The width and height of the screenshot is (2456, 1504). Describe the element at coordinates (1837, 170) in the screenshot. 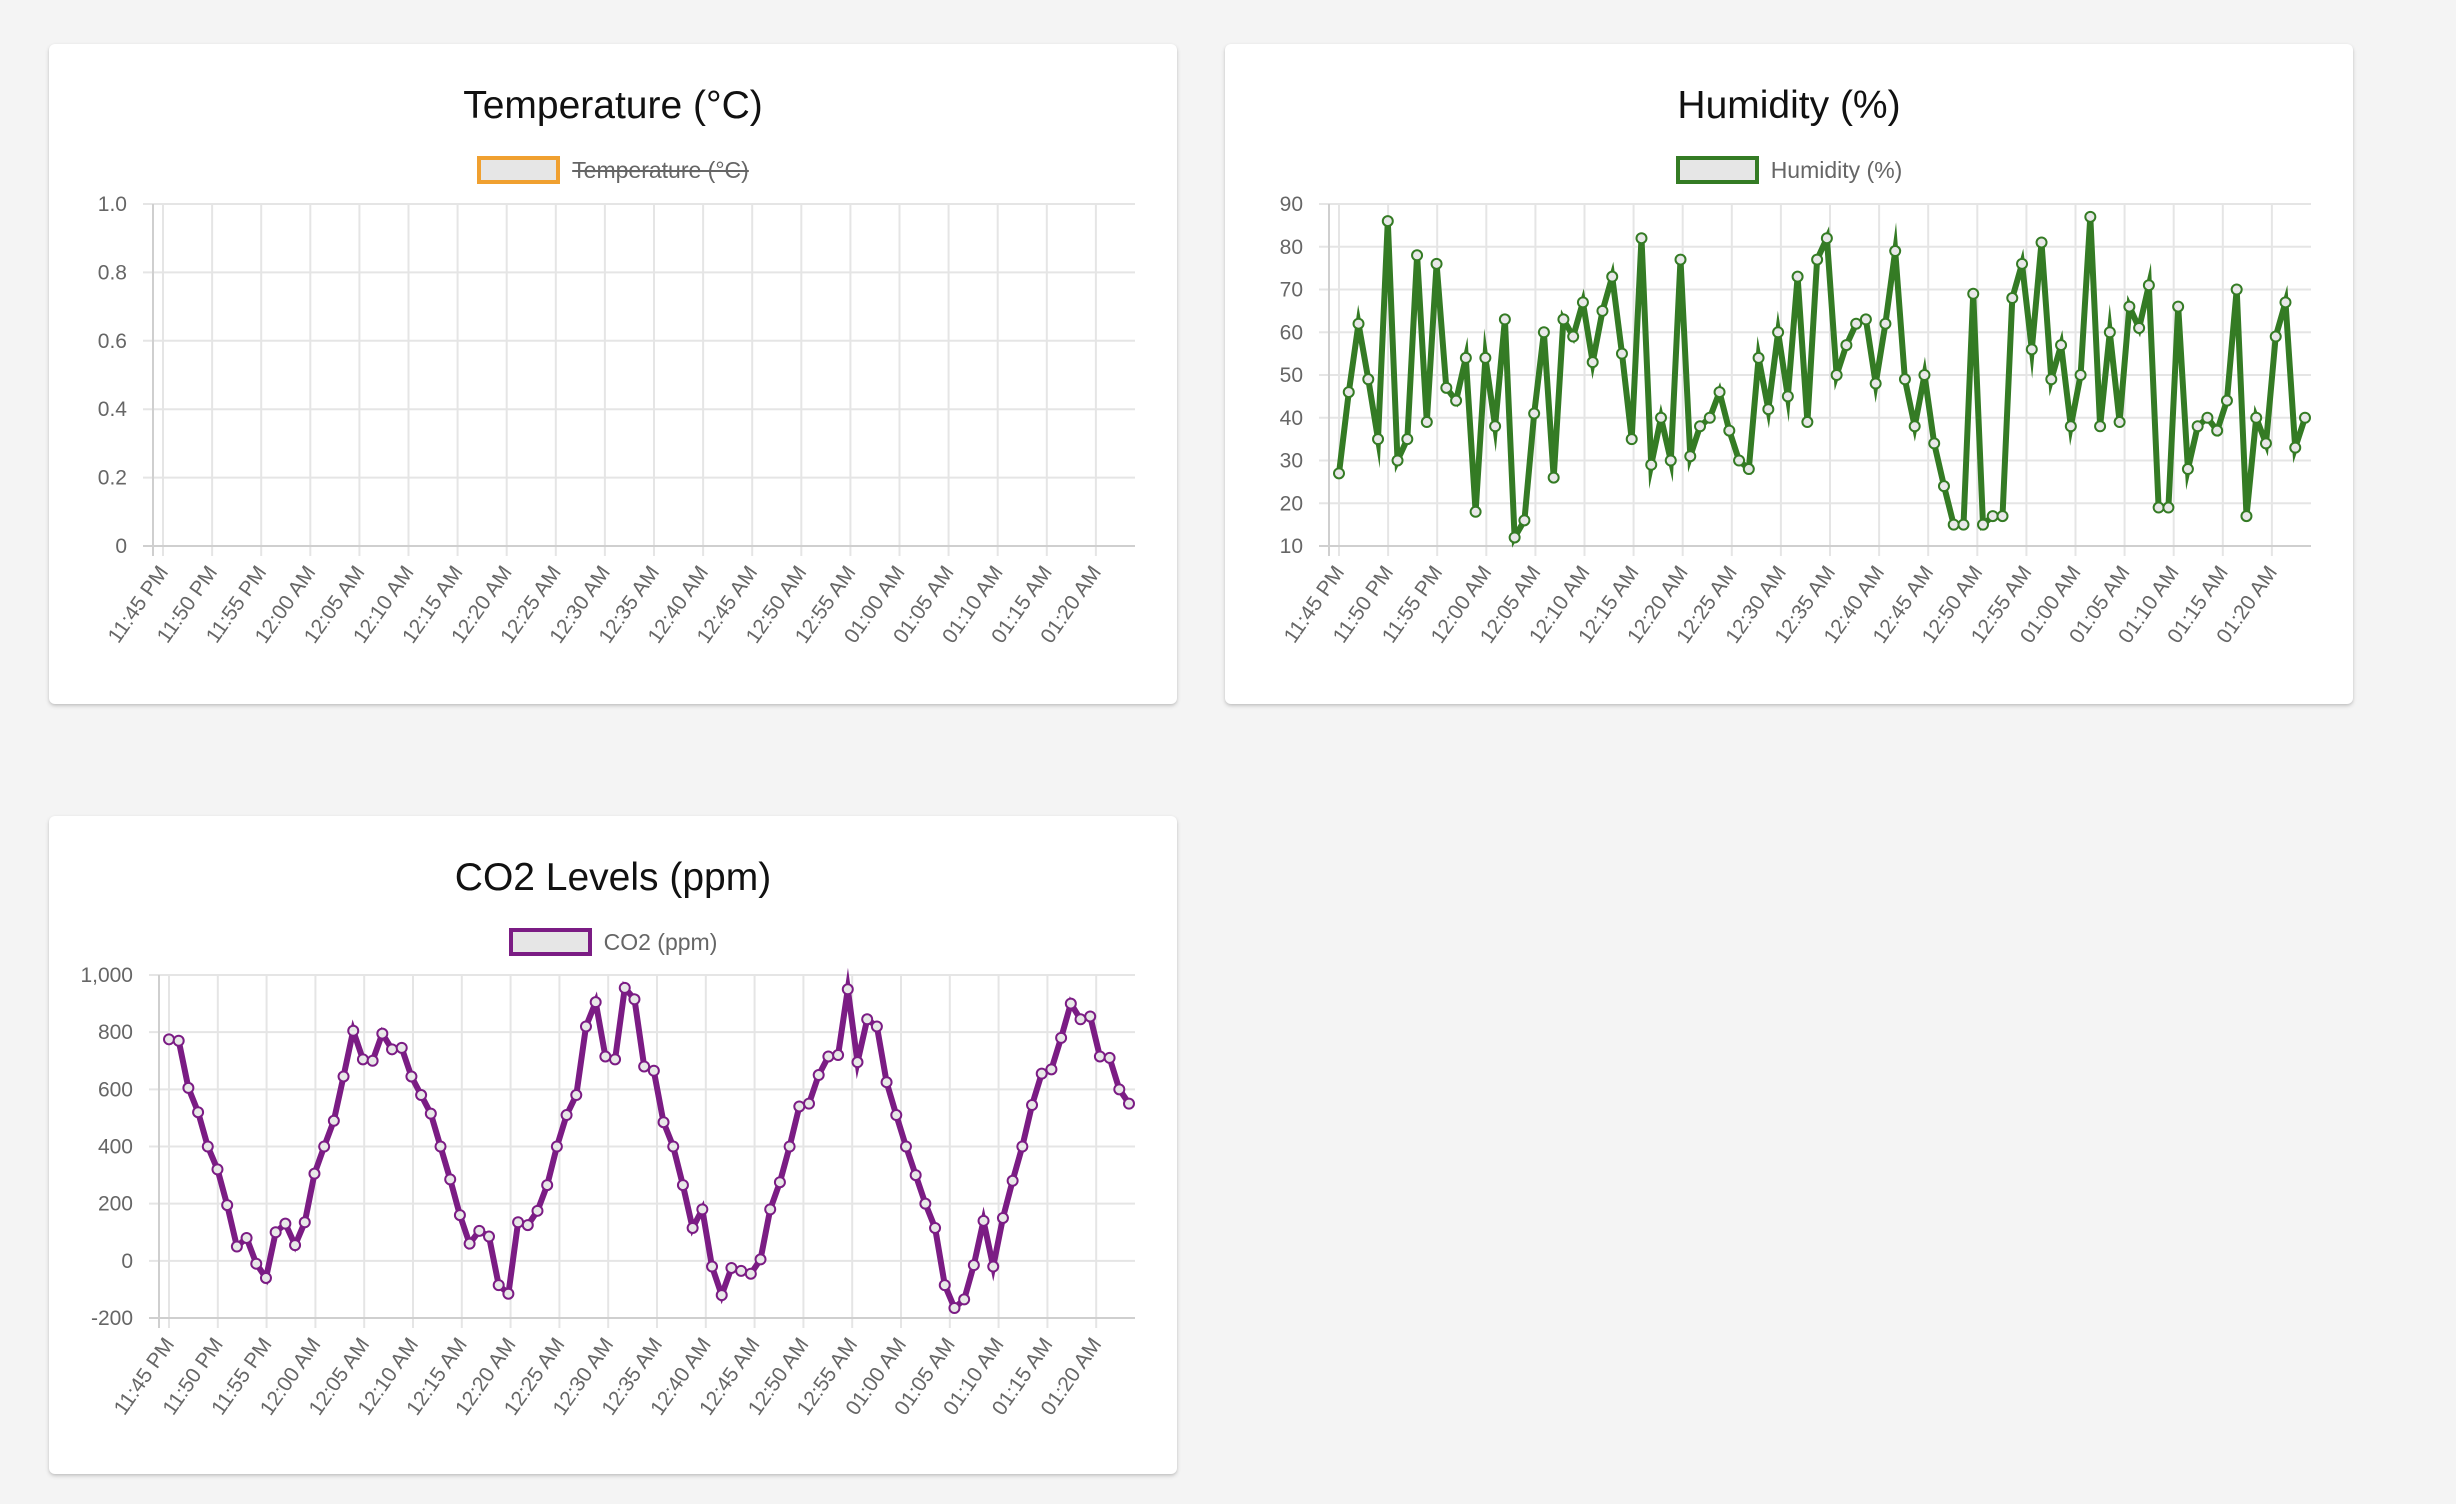

I see `legend-label: Humidity (%)` at that location.